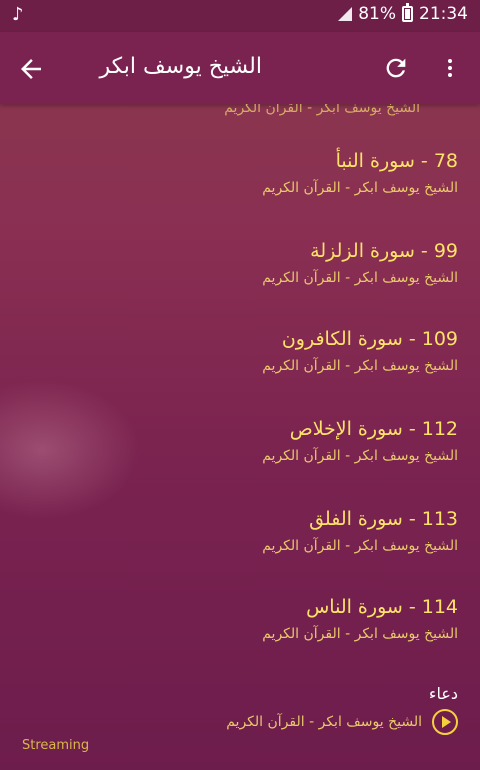 This screenshot has width=480, height=770. I want to click on battery-icon, so click(407, 12).